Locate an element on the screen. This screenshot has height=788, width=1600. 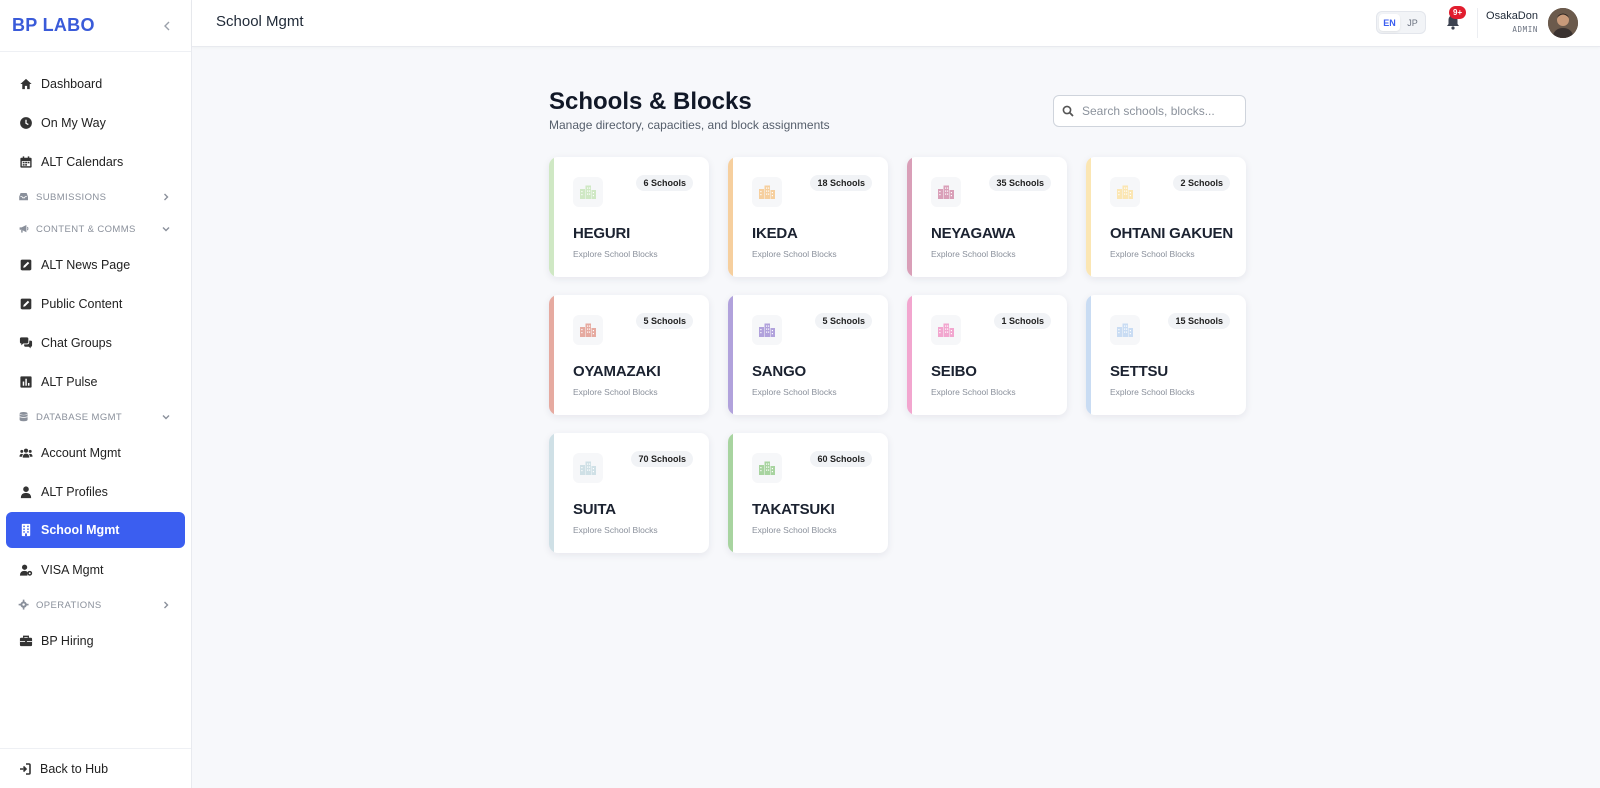
sidebar-section-operations: OPERATIONS is located at coordinates (95, 605).